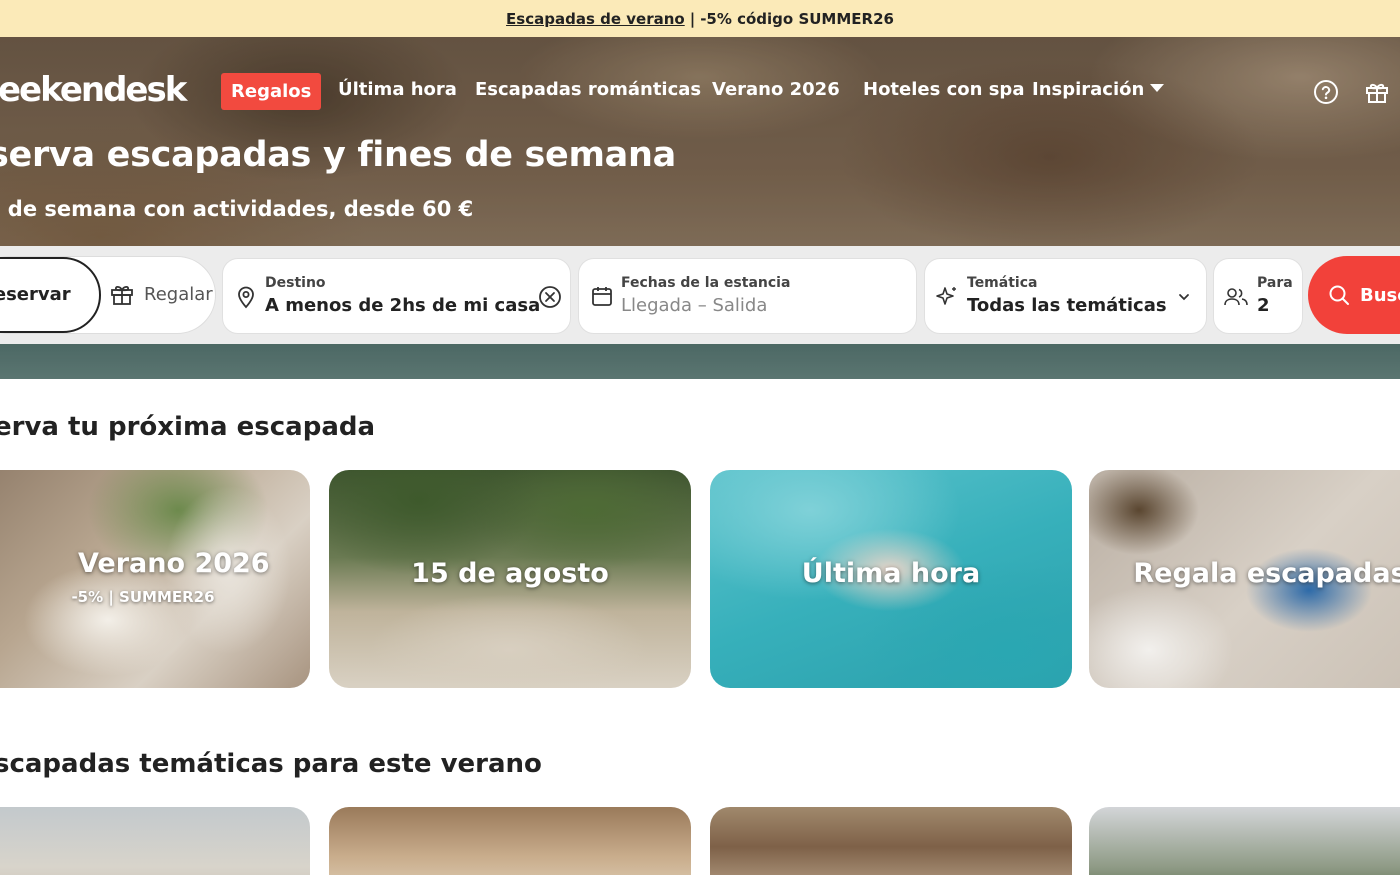  I want to click on nav-regalos: Regalos, so click(271, 91).